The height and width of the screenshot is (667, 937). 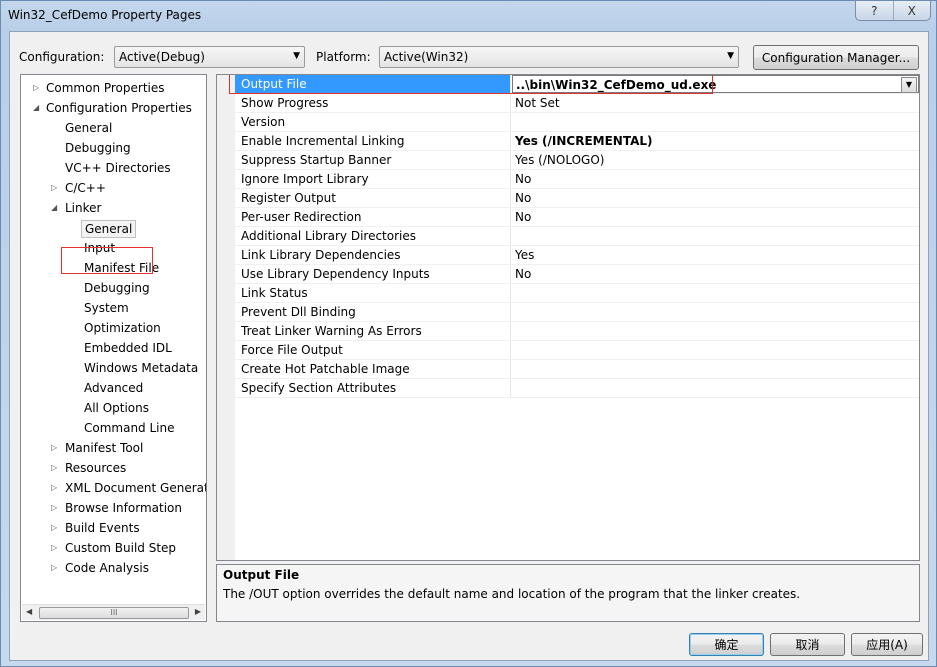 What do you see at coordinates (106, 308) in the screenshot?
I see `tree-item-label: System` at bounding box center [106, 308].